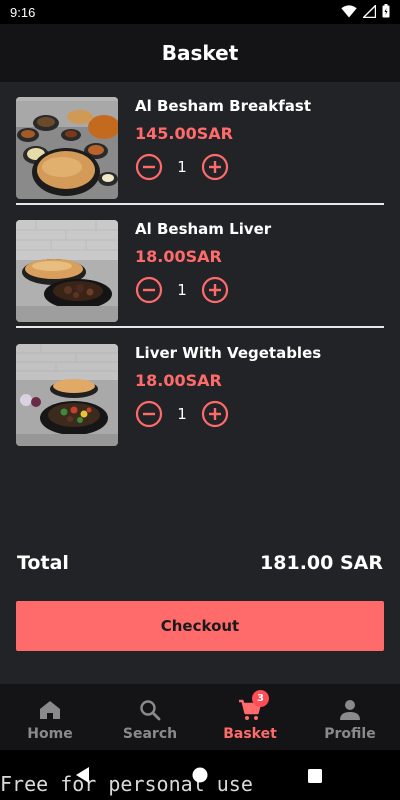  What do you see at coordinates (200, 563) in the screenshot?
I see `total-row: Total 181.00 SAR` at bounding box center [200, 563].